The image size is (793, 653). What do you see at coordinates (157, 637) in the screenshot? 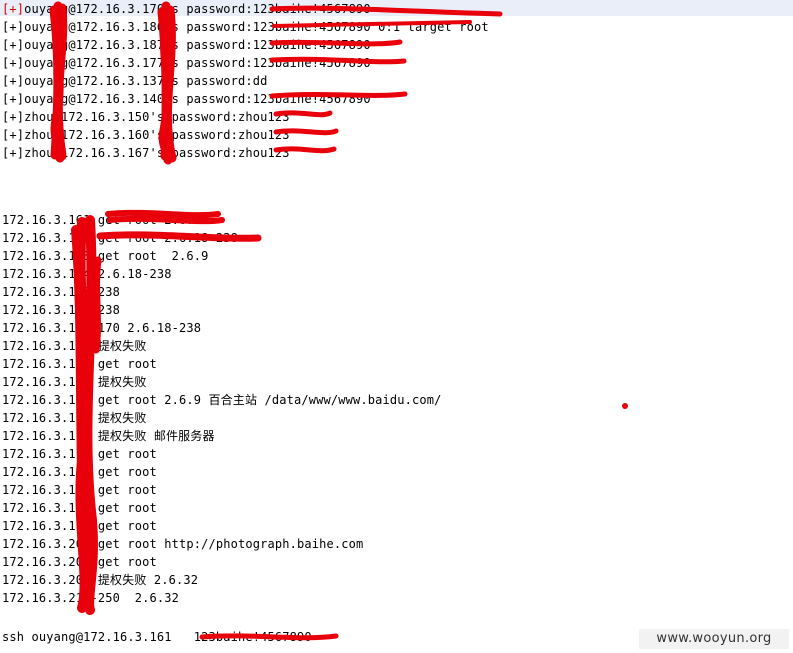
I see `ssh-command-line: ssh ouyang@172.16.3.161 123baihe!4567890` at bounding box center [157, 637].